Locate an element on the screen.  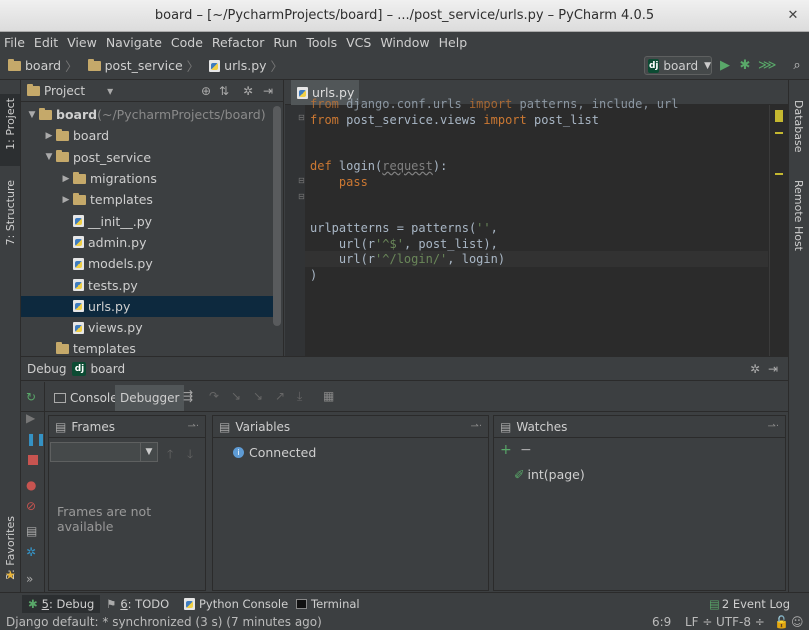
search-icon: ⌕ is located at coordinates (797, 66).